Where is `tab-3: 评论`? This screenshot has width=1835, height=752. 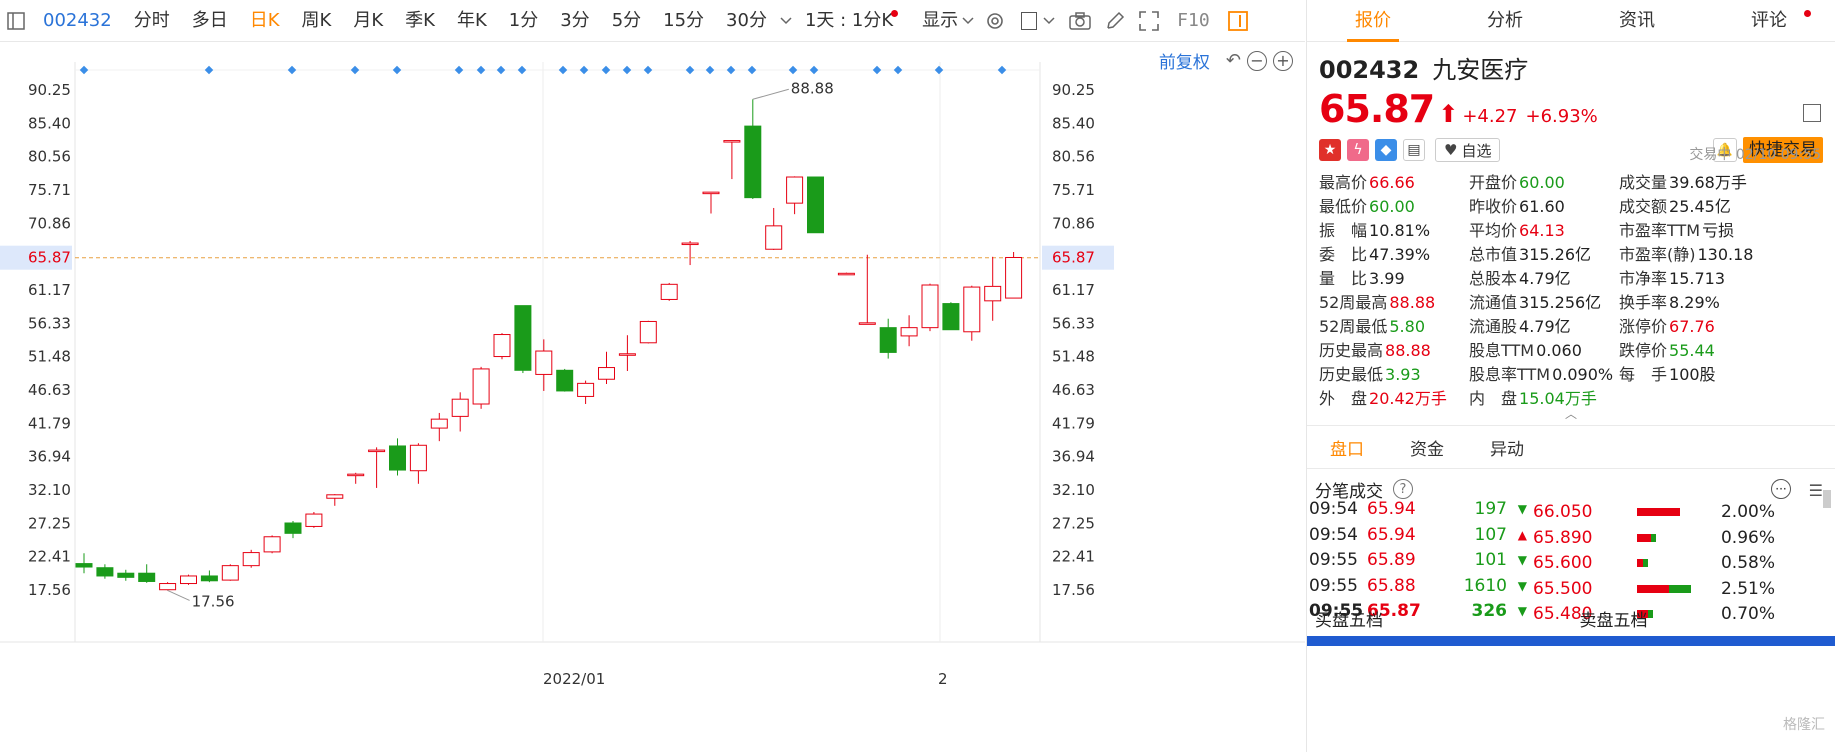 tab-3: 评论 is located at coordinates (1769, 20).